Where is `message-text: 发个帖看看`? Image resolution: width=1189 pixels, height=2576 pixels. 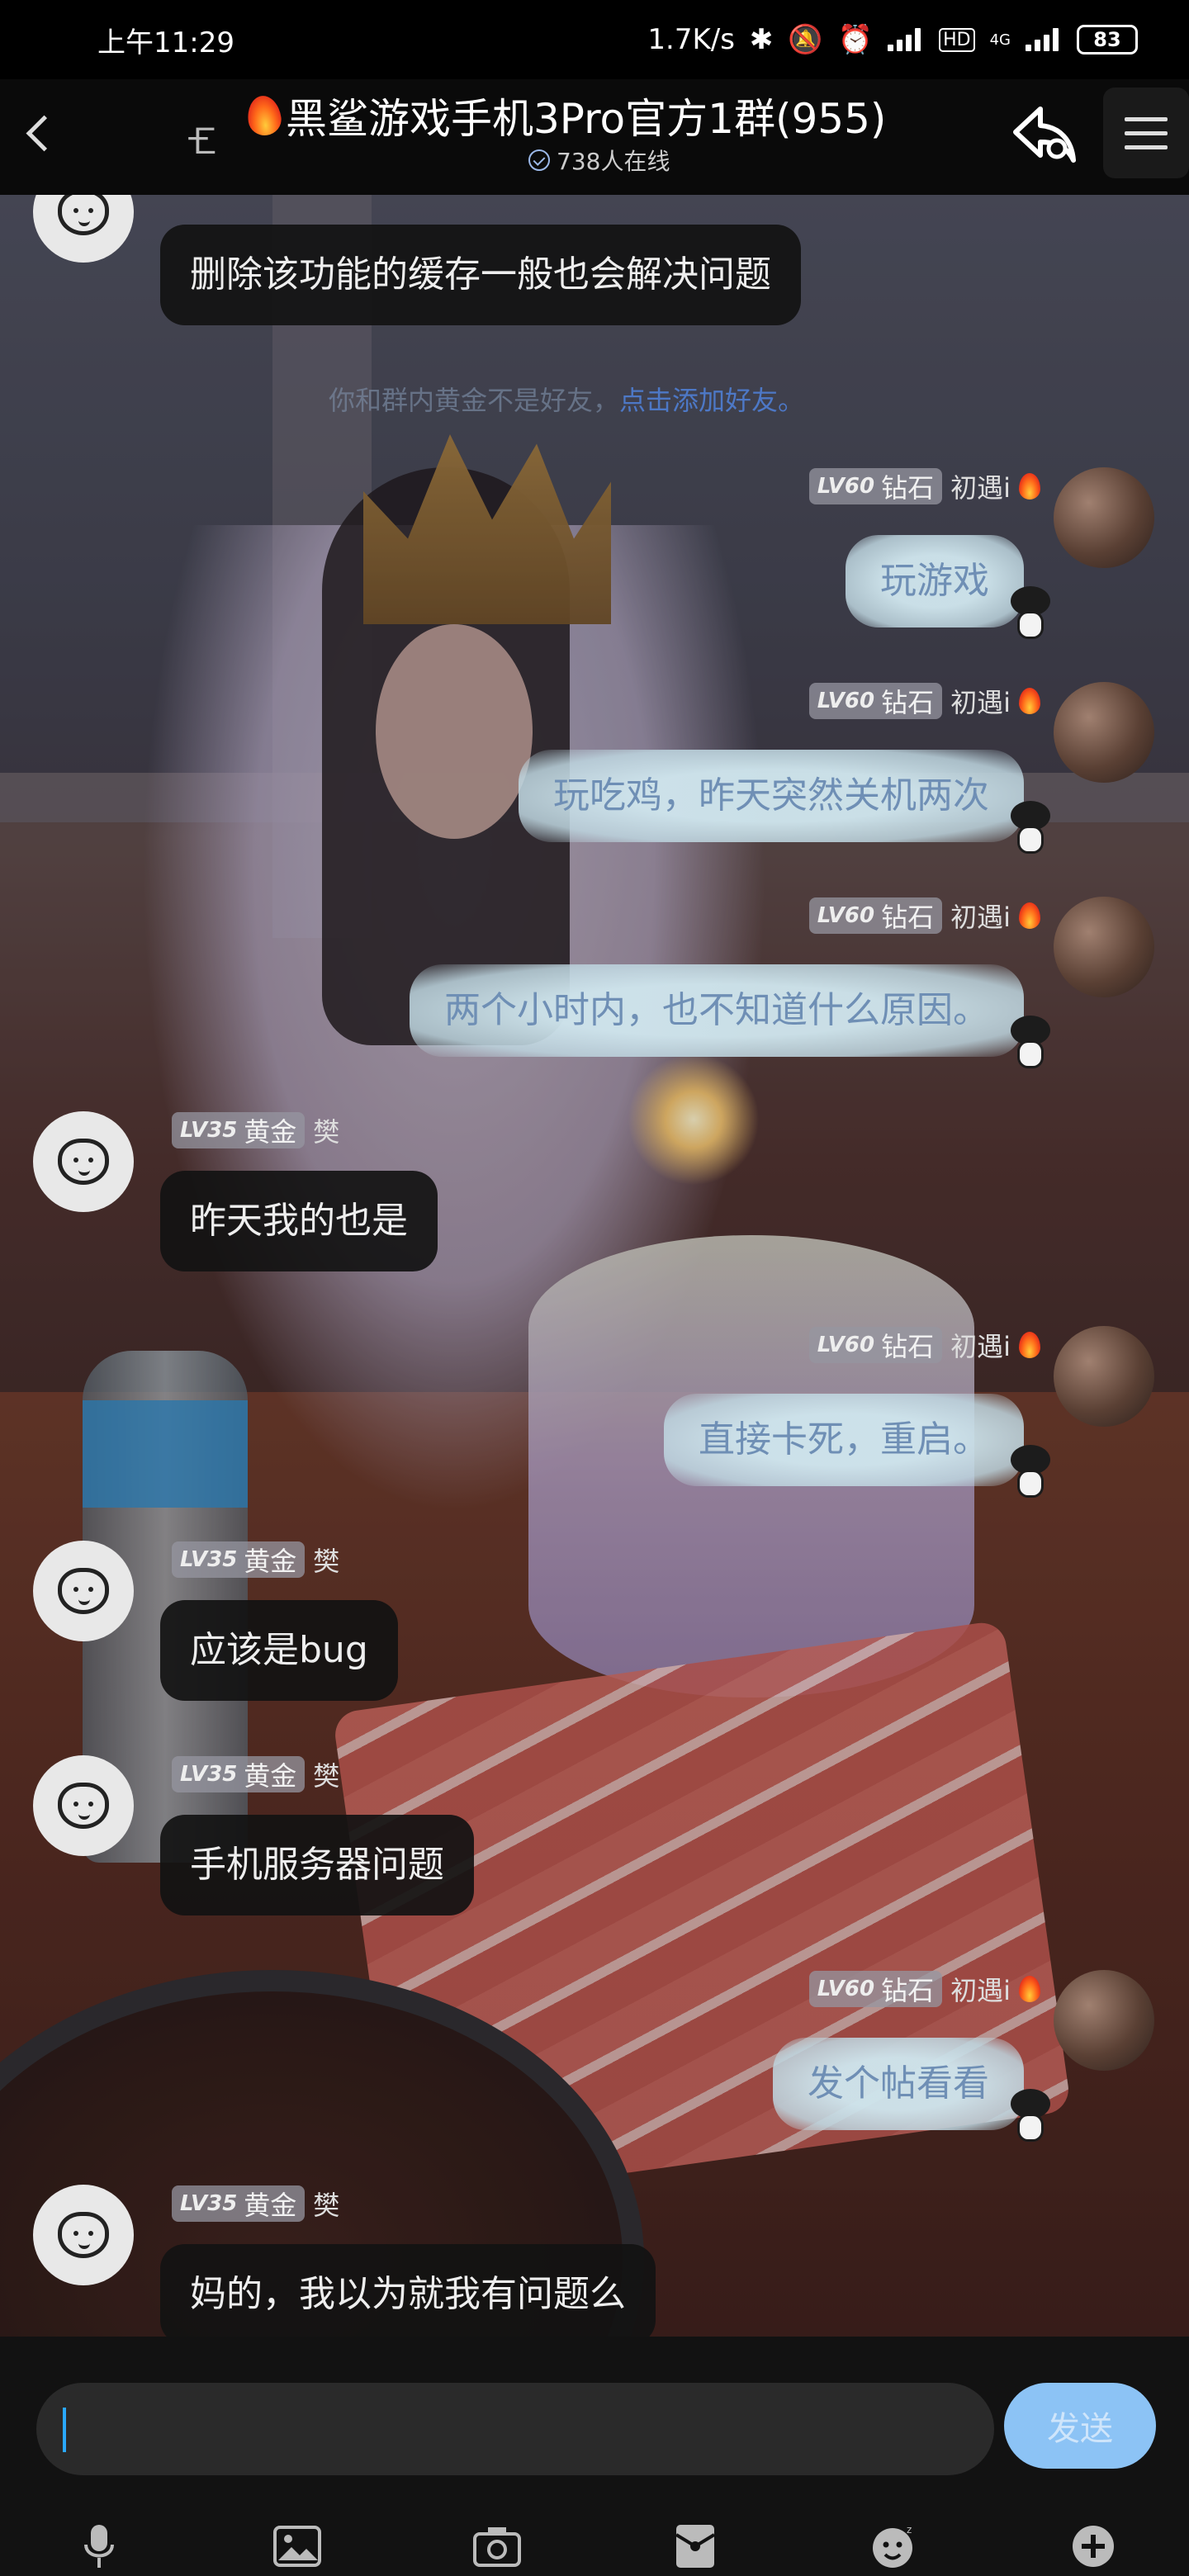 message-text: 发个帖看看 is located at coordinates (898, 2083).